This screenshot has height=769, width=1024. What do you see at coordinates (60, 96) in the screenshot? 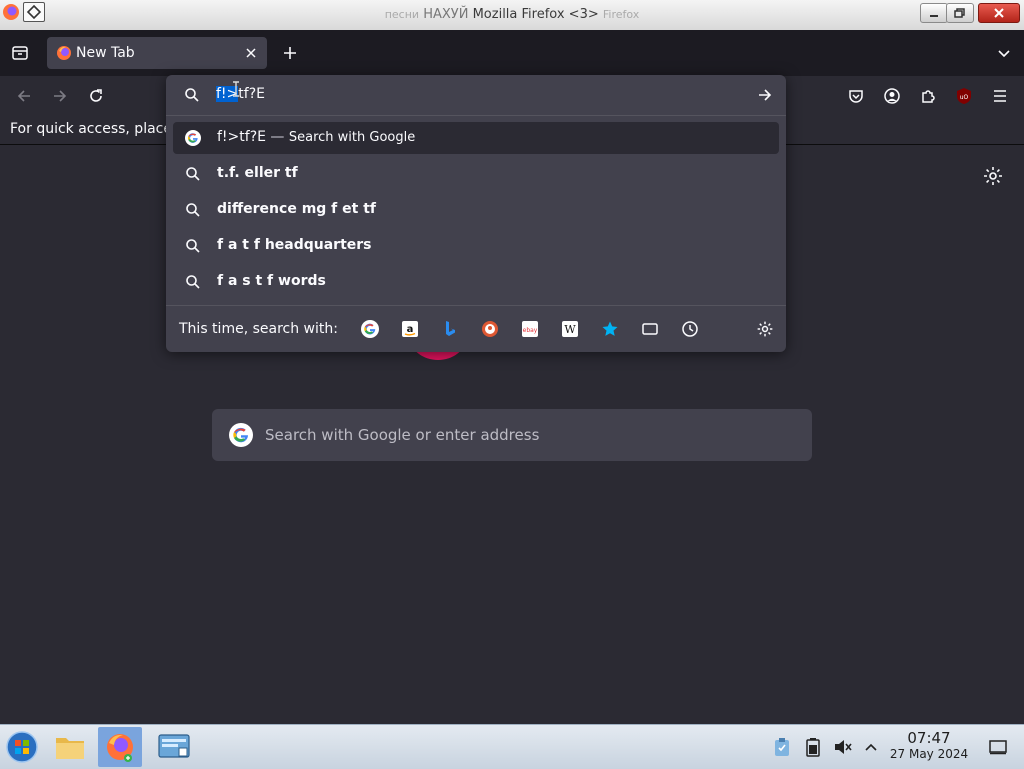
I see `forward-button` at bounding box center [60, 96].